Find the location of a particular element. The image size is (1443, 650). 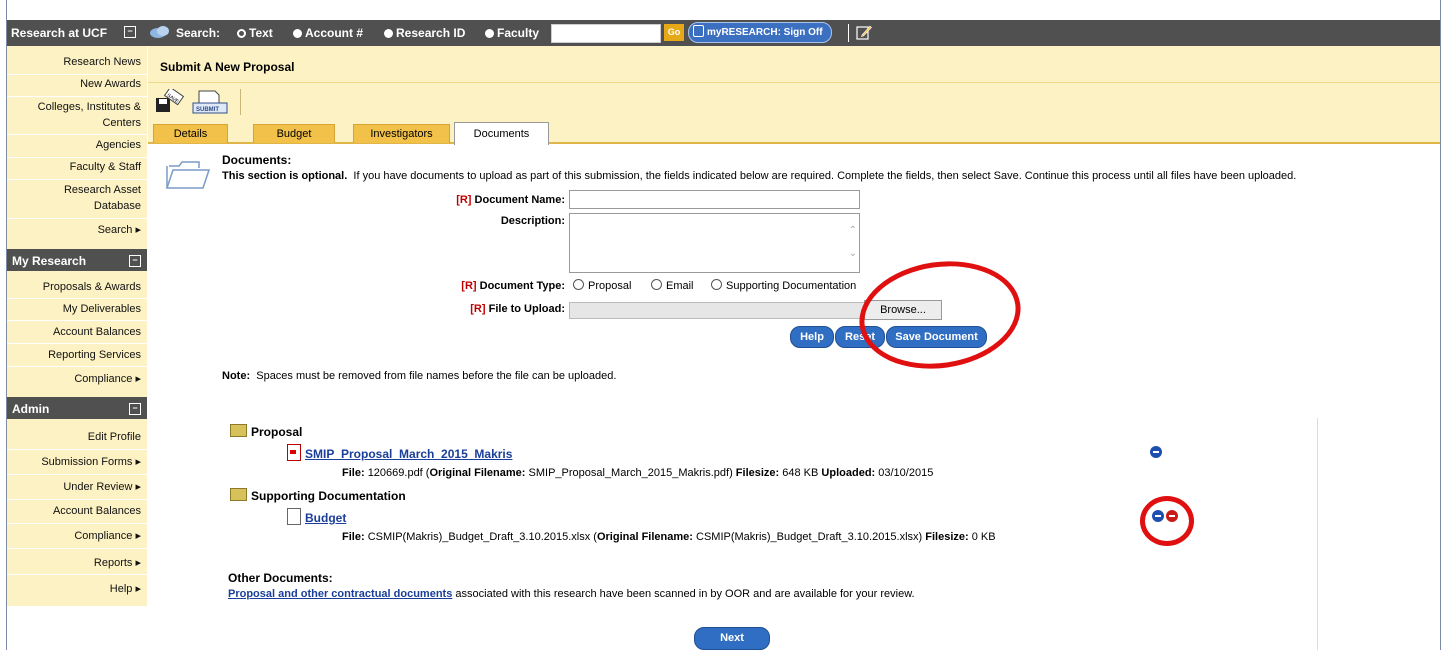

tab-budget: Budget is located at coordinates (294, 133).